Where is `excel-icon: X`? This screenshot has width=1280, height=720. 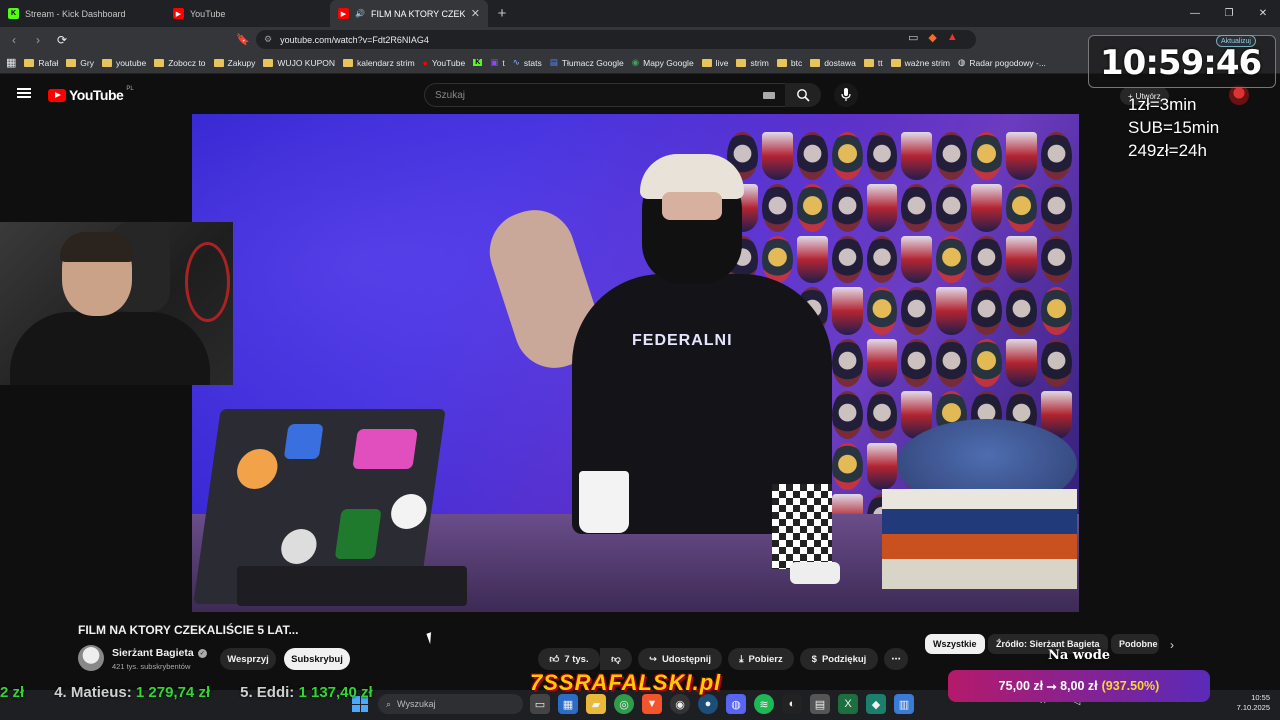
excel-icon: X is located at coordinates (848, 704).